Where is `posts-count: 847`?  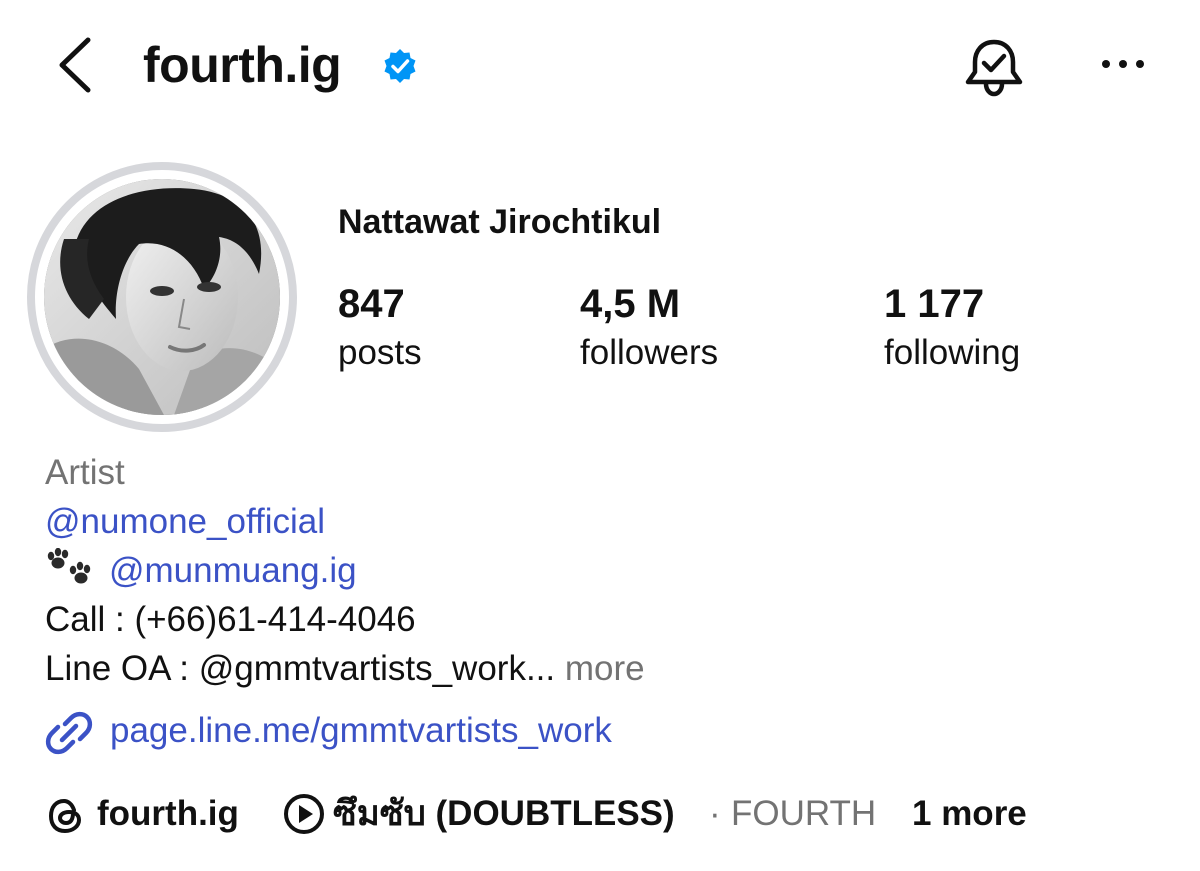
posts-count: 847 is located at coordinates (371, 304).